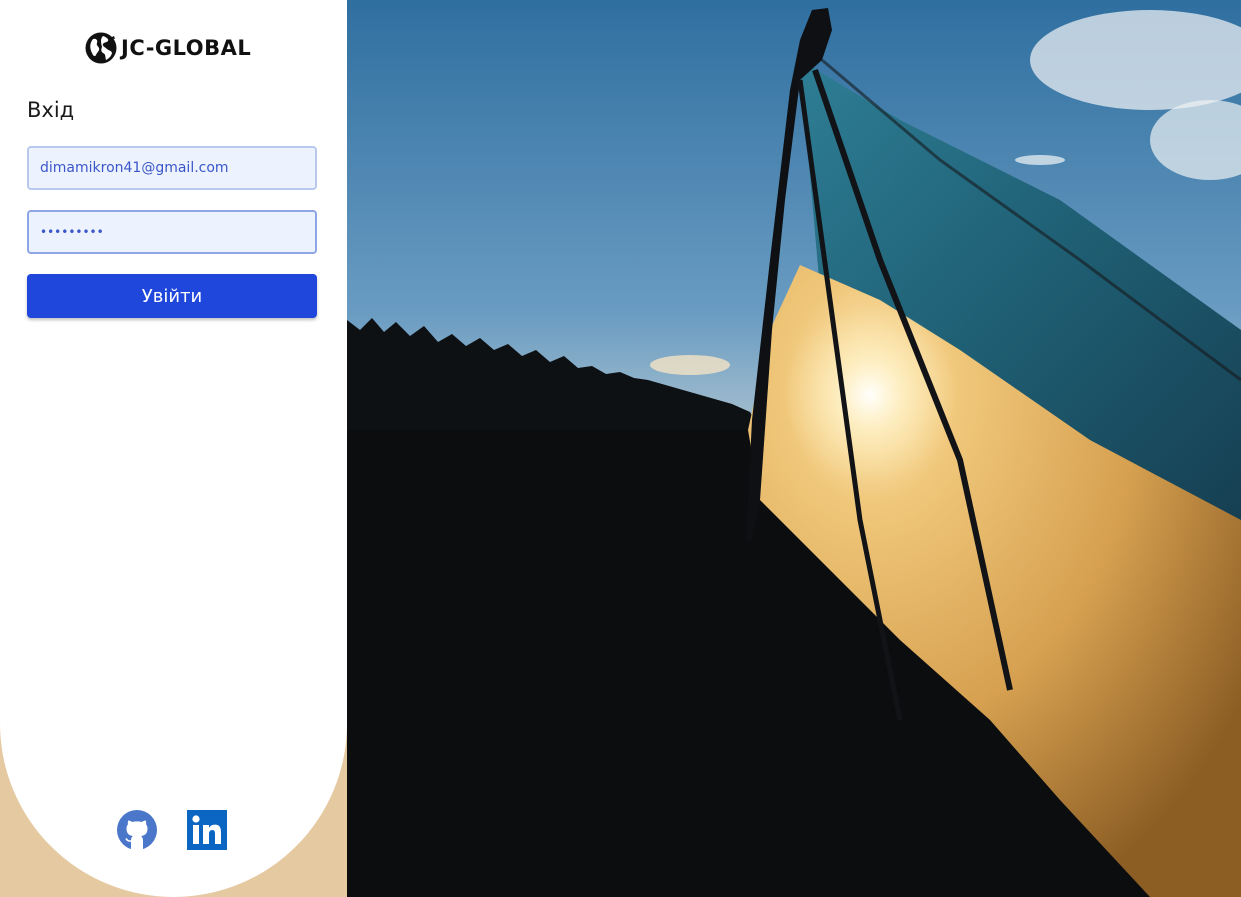  What do you see at coordinates (172, 168) in the screenshot?
I see `email-field` at bounding box center [172, 168].